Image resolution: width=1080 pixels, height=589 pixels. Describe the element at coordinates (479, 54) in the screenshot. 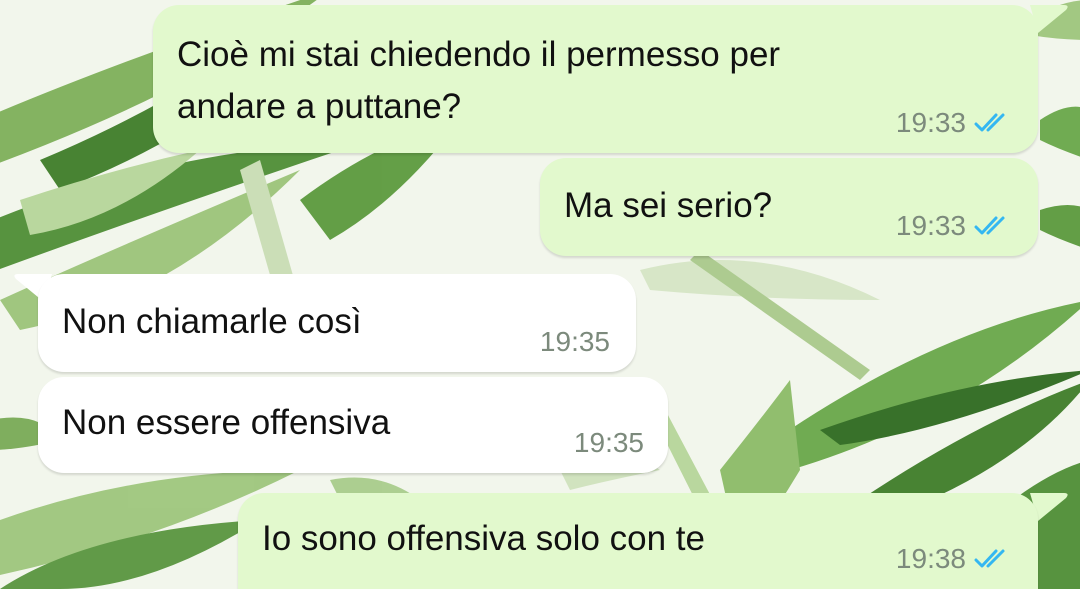

I see `message-text: Cioè mi stai chiedendo il permesso per` at that location.